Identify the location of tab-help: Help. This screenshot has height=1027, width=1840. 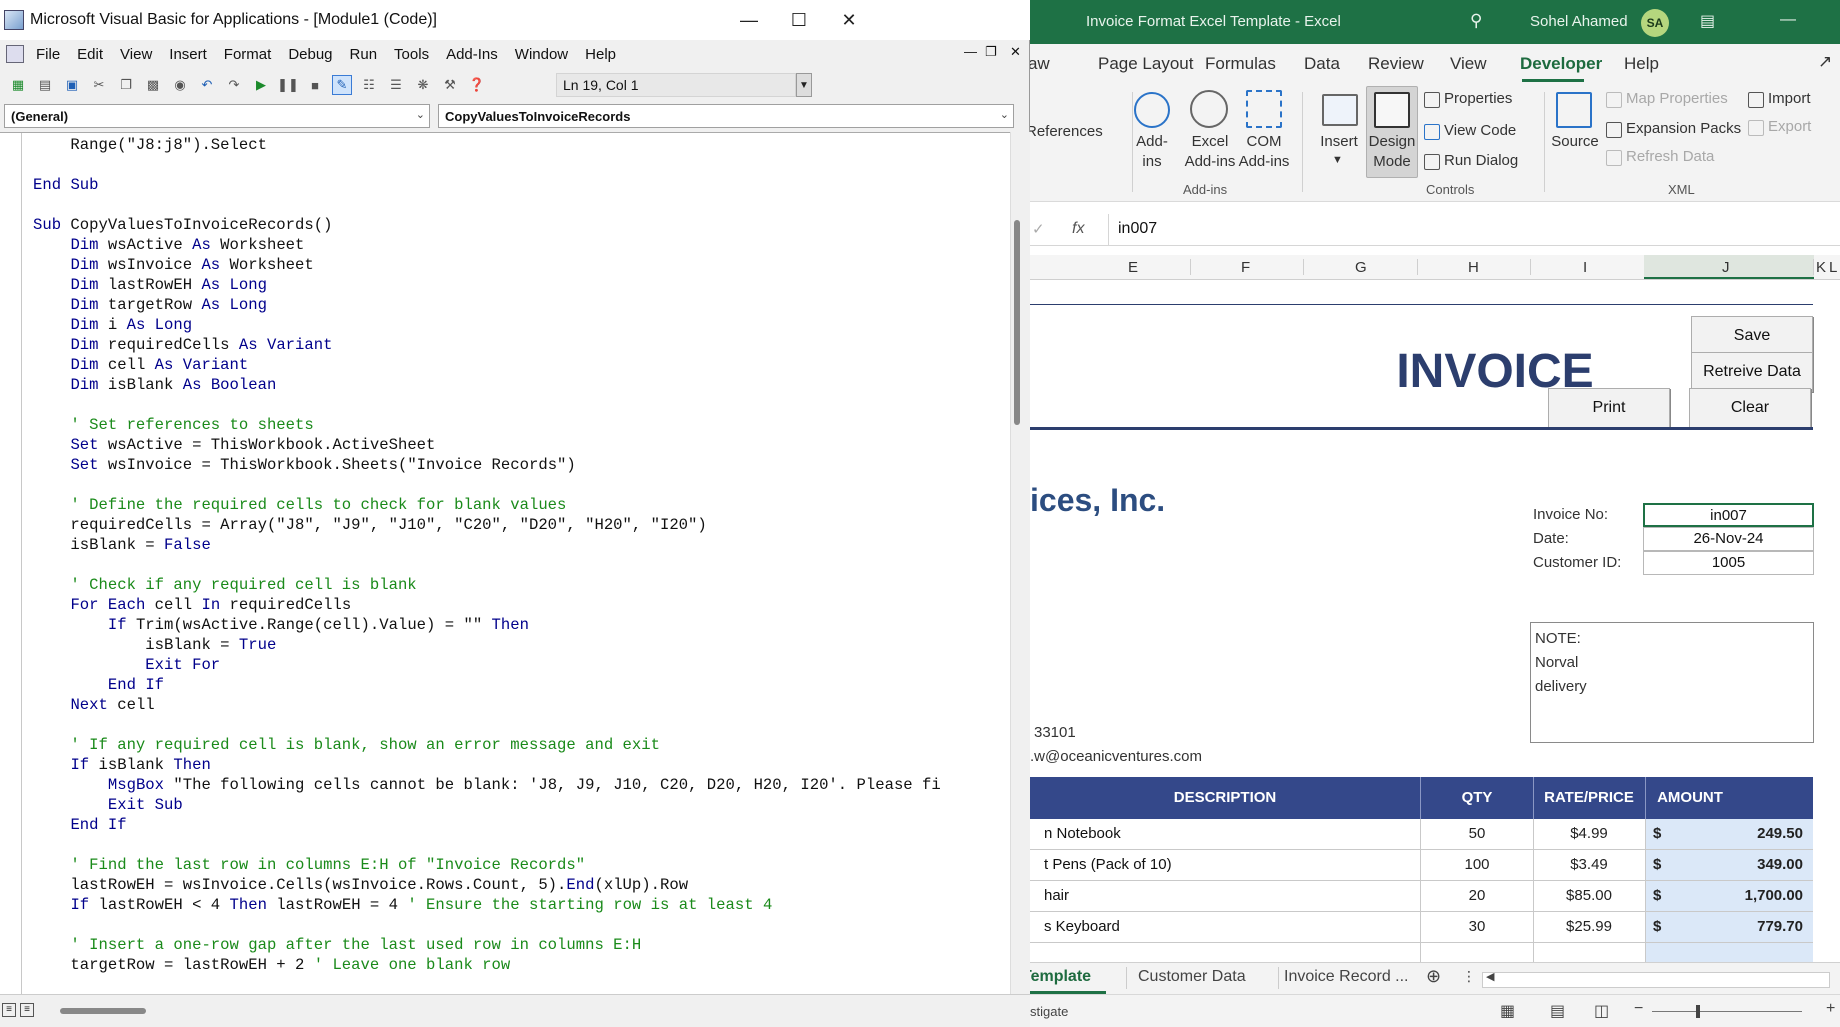
(1641, 64).